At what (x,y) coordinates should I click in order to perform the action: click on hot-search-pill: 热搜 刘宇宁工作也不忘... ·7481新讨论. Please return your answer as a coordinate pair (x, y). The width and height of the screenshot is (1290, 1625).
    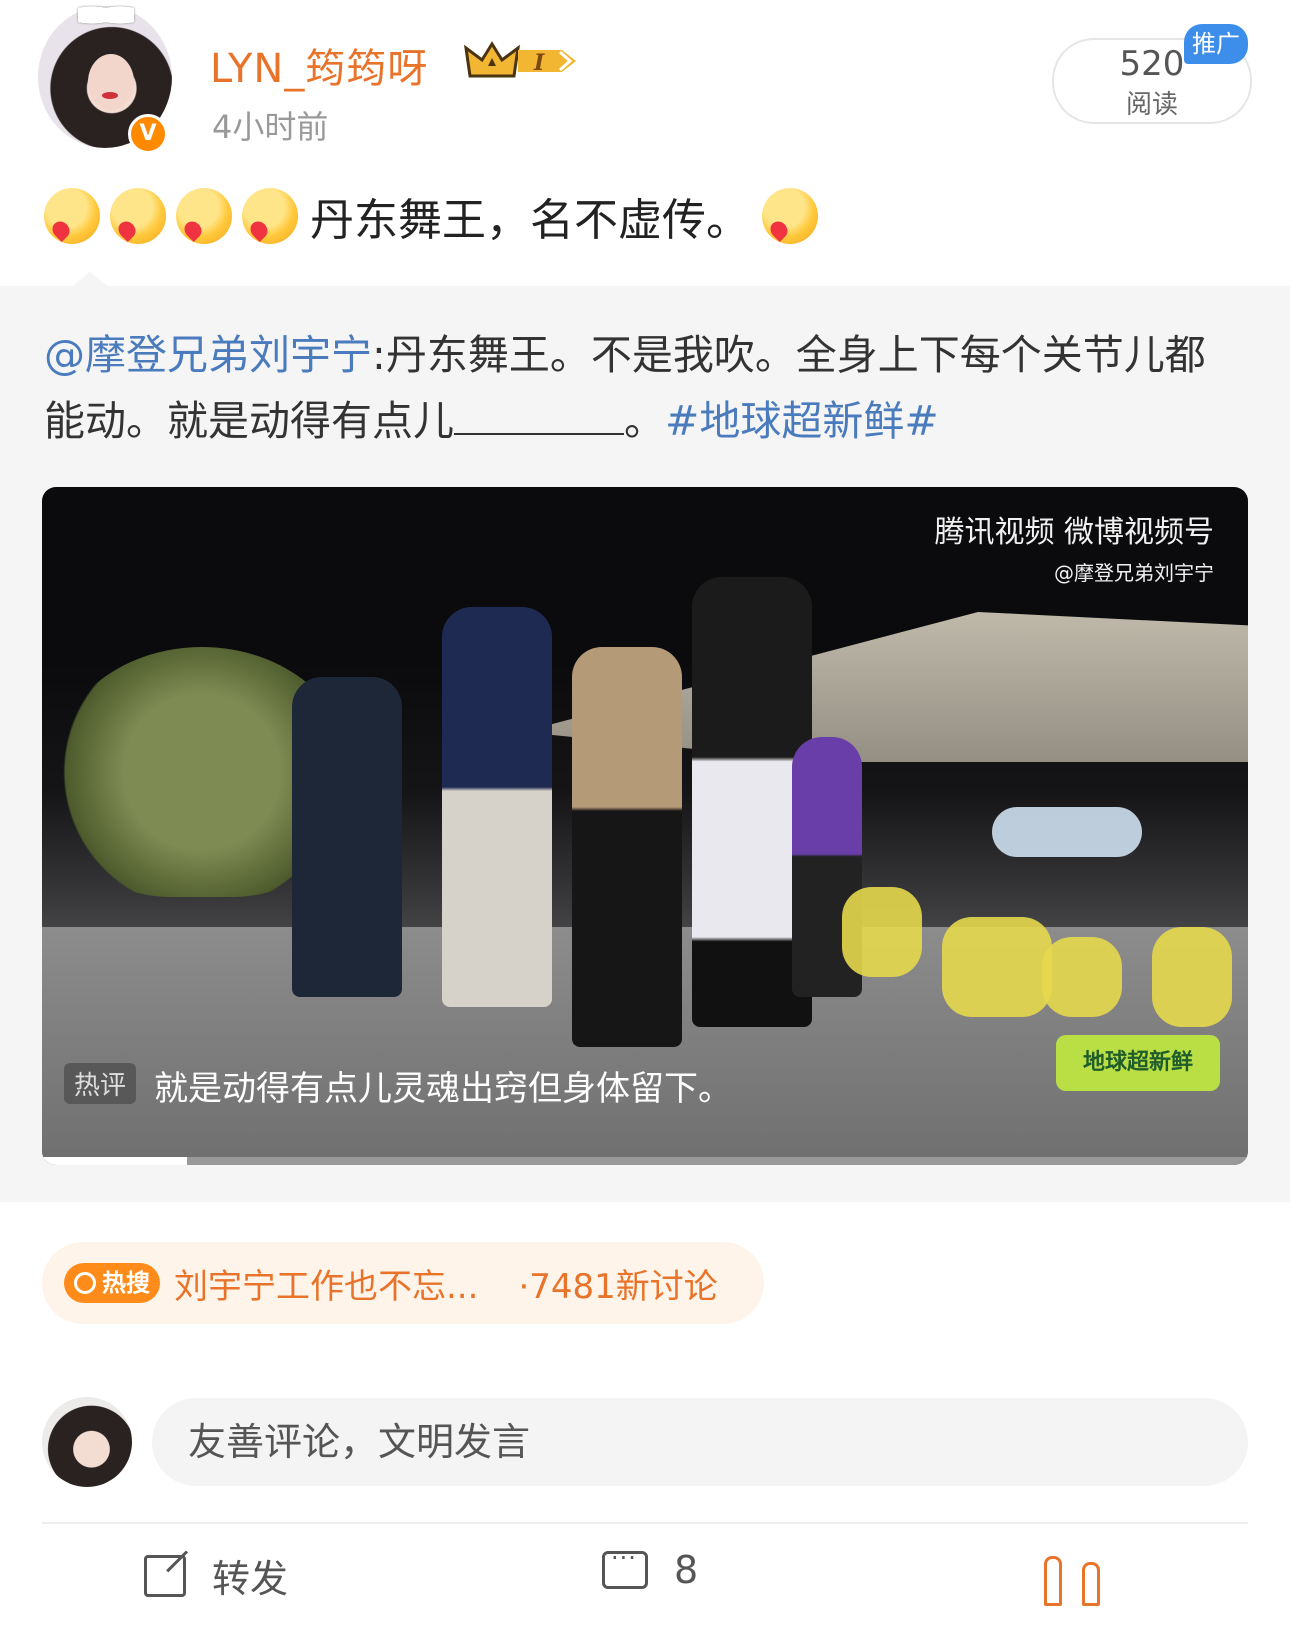
    Looking at the image, I should click on (403, 1283).